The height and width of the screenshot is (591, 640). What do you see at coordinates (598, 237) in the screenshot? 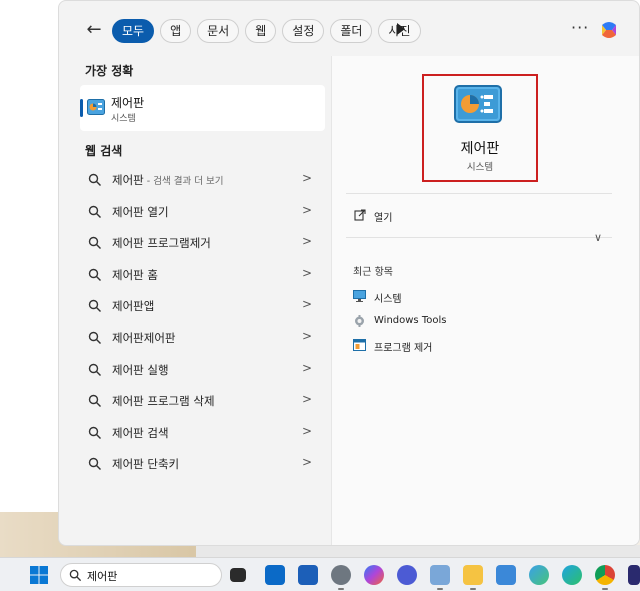
I see `chevron-down-icon: ∨` at bounding box center [598, 237].